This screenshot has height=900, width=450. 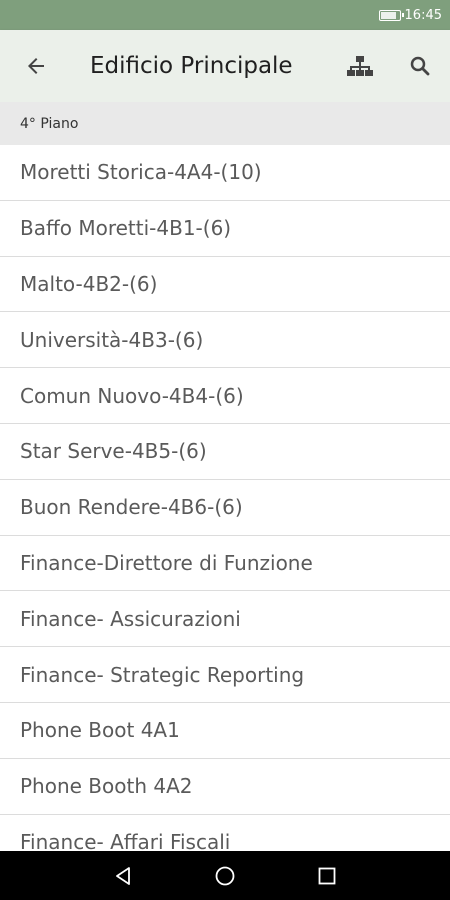 I want to click on search-button, so click(x=420, y=66).